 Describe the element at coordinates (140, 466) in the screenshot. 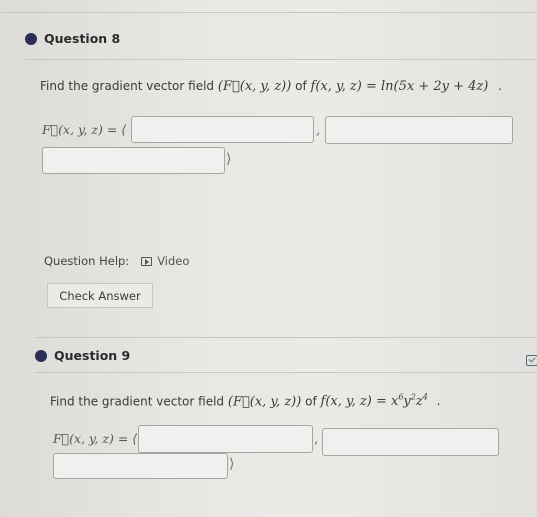

I see `question9-component3-input` at that location.